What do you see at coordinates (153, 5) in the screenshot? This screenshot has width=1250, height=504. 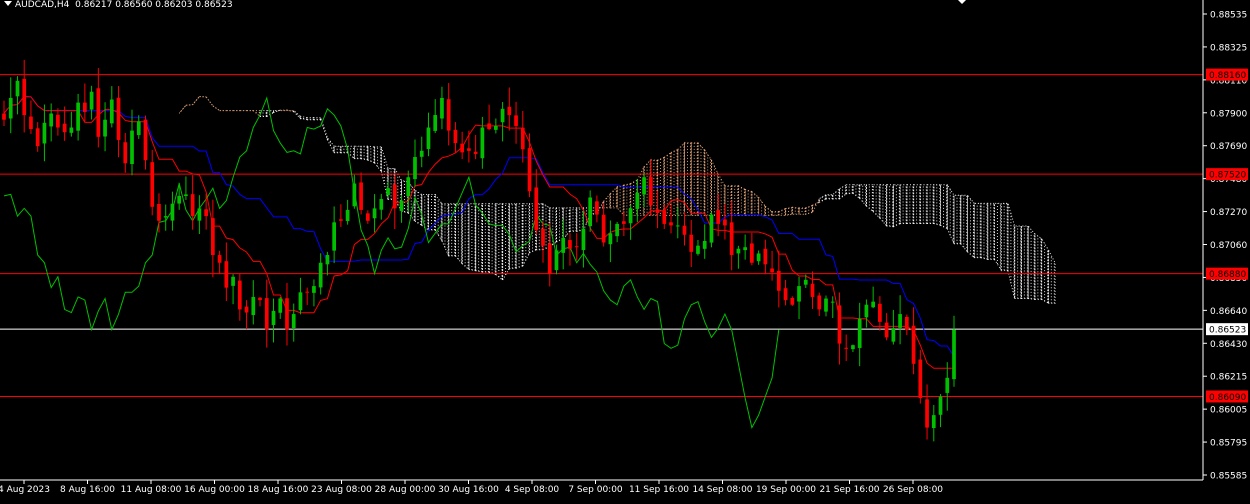 I see `ohlc-values: 0.86217 0.86560 0.86203 0.86523` at bounding box center [153, 5].